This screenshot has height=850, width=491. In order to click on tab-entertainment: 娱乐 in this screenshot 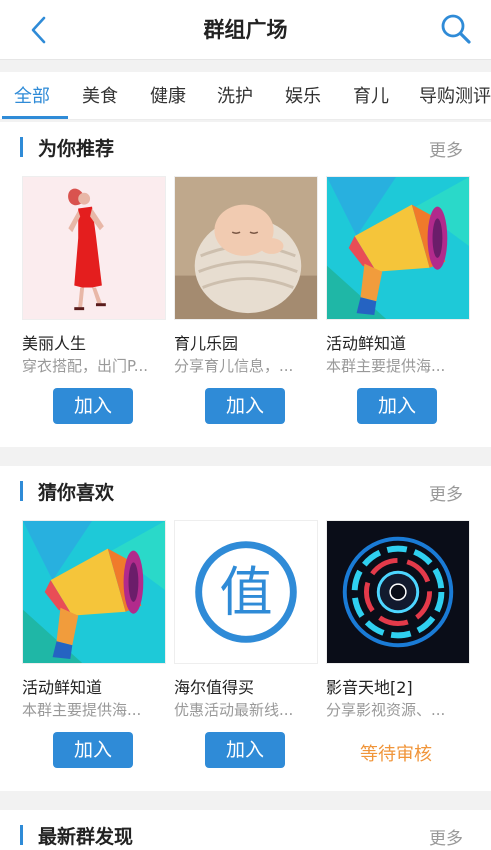, I will do `click(303, 95)`.